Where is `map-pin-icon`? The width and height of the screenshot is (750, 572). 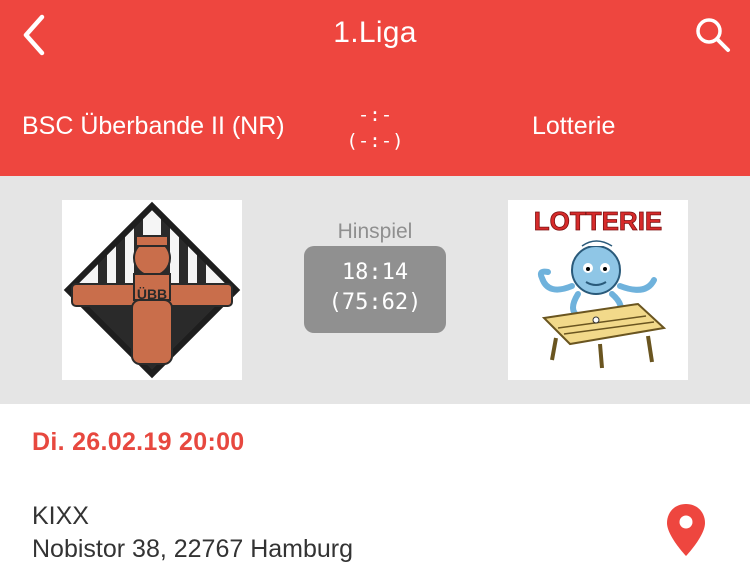 map-pin-icon is located at coordinates (686, 530).